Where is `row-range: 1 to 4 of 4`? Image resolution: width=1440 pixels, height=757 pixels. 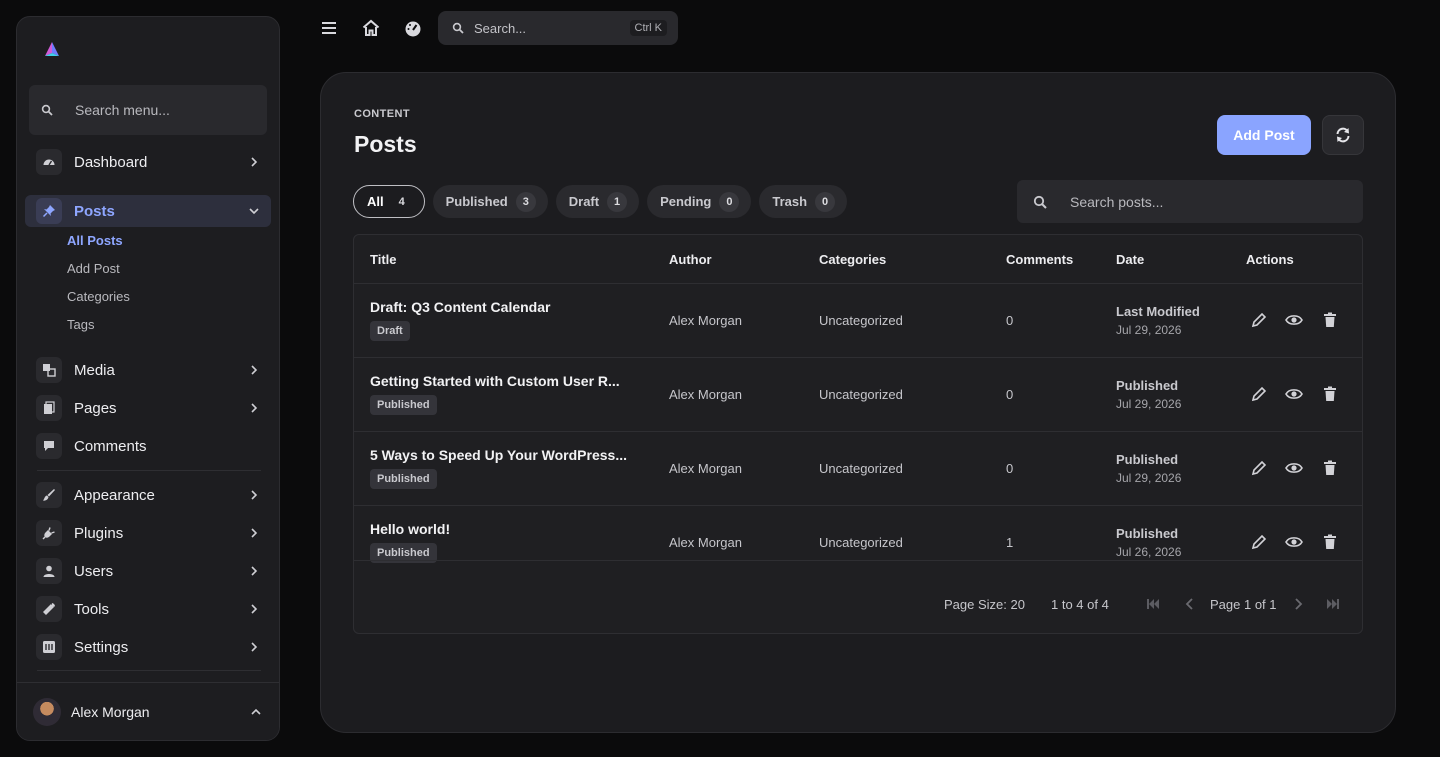
row-range: 1 to 4 of 4 is located at coordinates (1080, 604).